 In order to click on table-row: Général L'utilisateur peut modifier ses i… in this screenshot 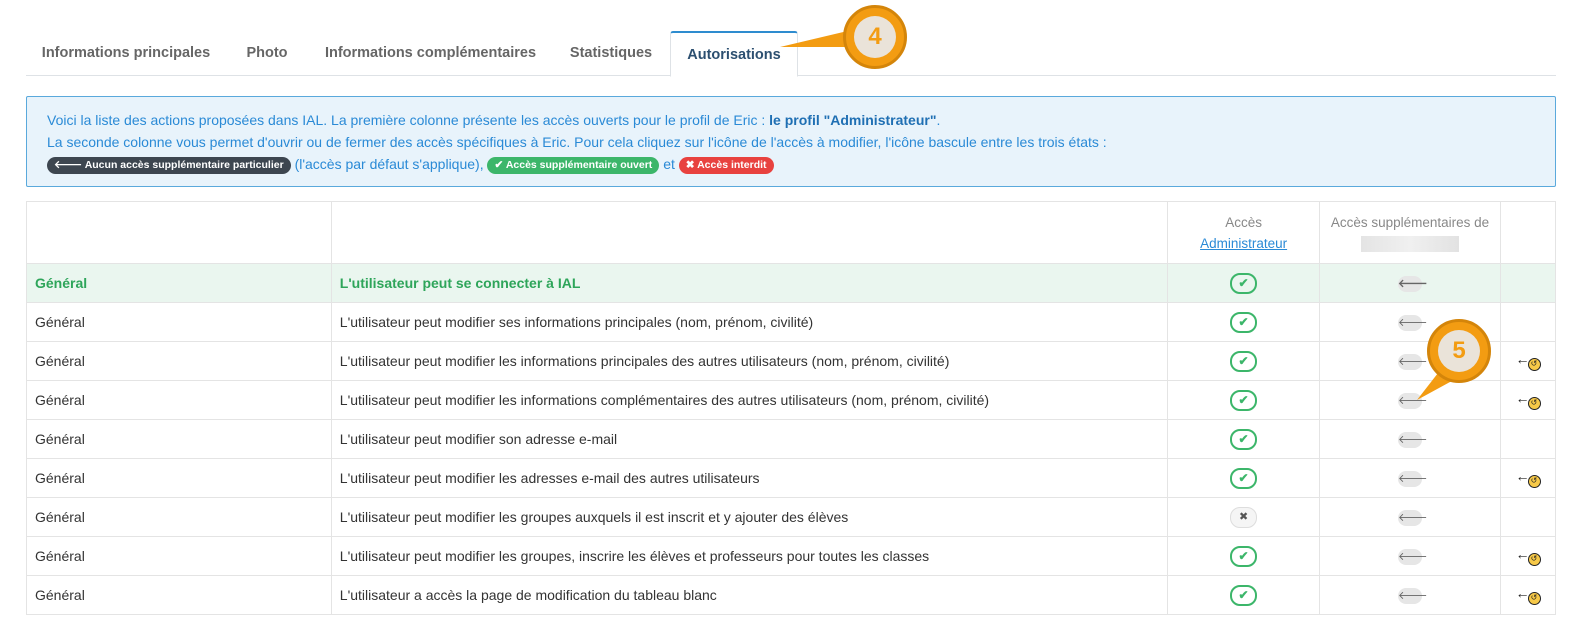, I will do `click(791, 322)`.